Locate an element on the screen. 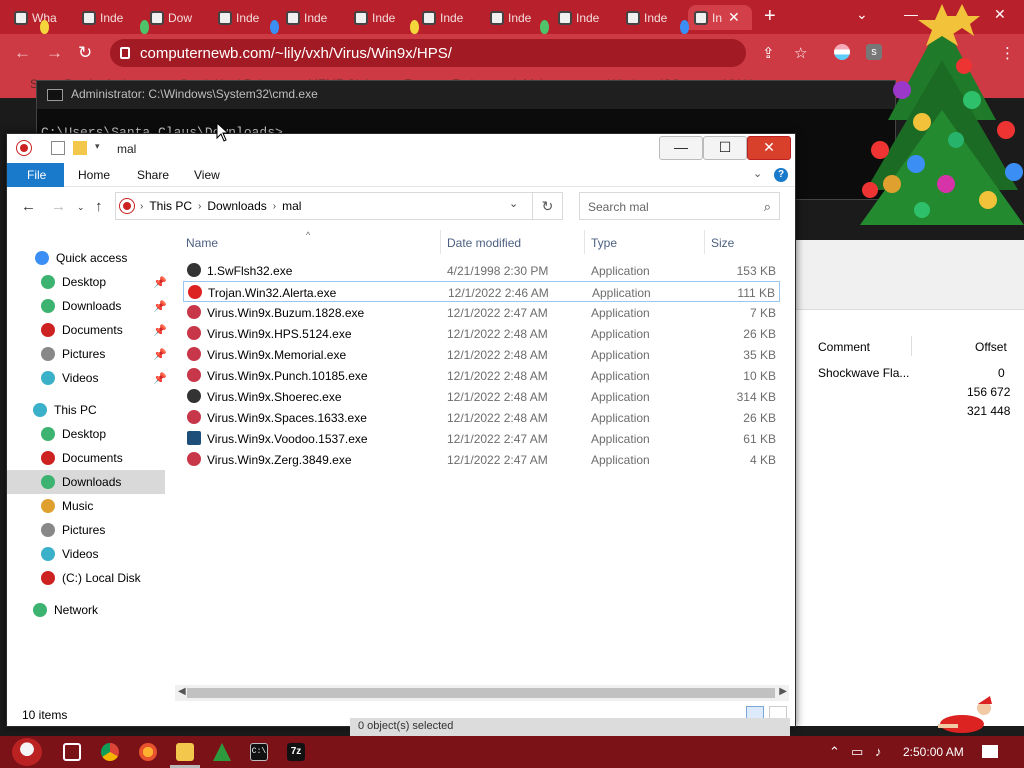 This screenshot has height=768, width=1024. chevron-up-icon: ⌃ is located at coordinates (834, 752).